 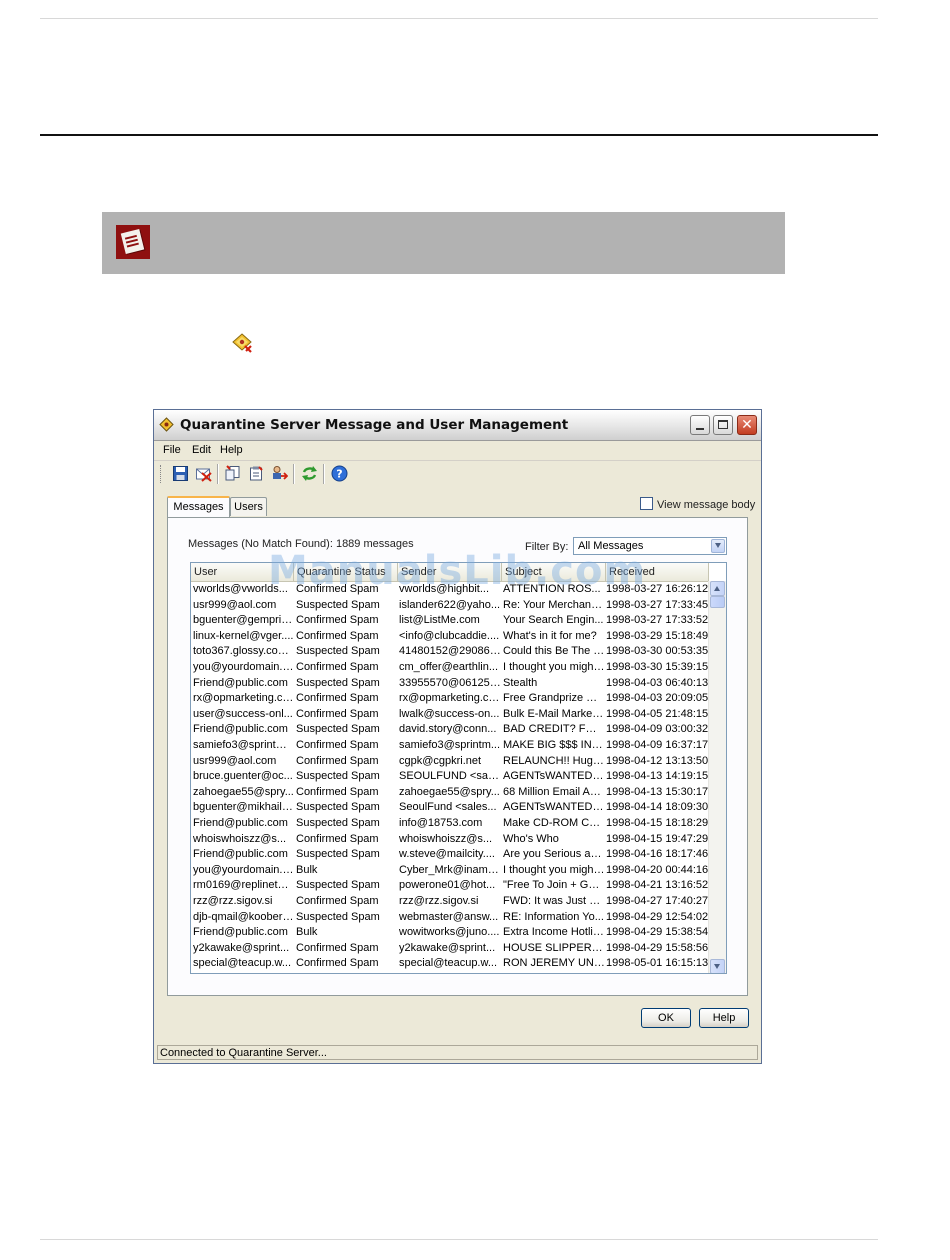 What do you see at coordinates (166, 424) in the screenshot?
I see `app-icon` at bounding box center [166, 424].